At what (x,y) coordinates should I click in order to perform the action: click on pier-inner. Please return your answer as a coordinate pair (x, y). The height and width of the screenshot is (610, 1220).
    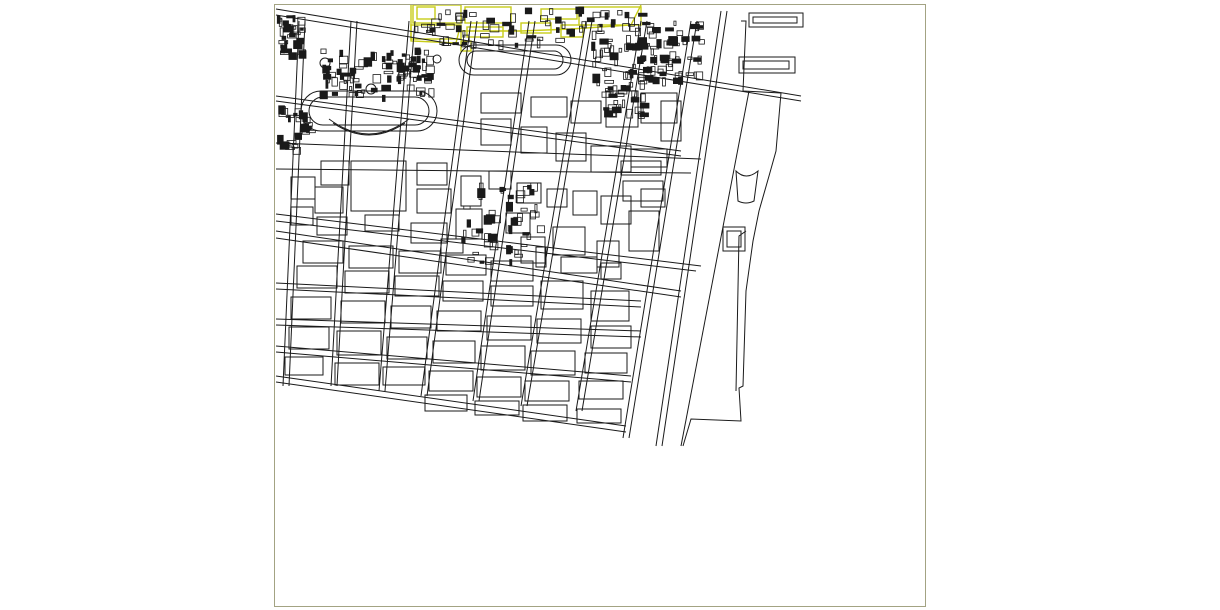
    Looking at the image, I should click on (766, 65).